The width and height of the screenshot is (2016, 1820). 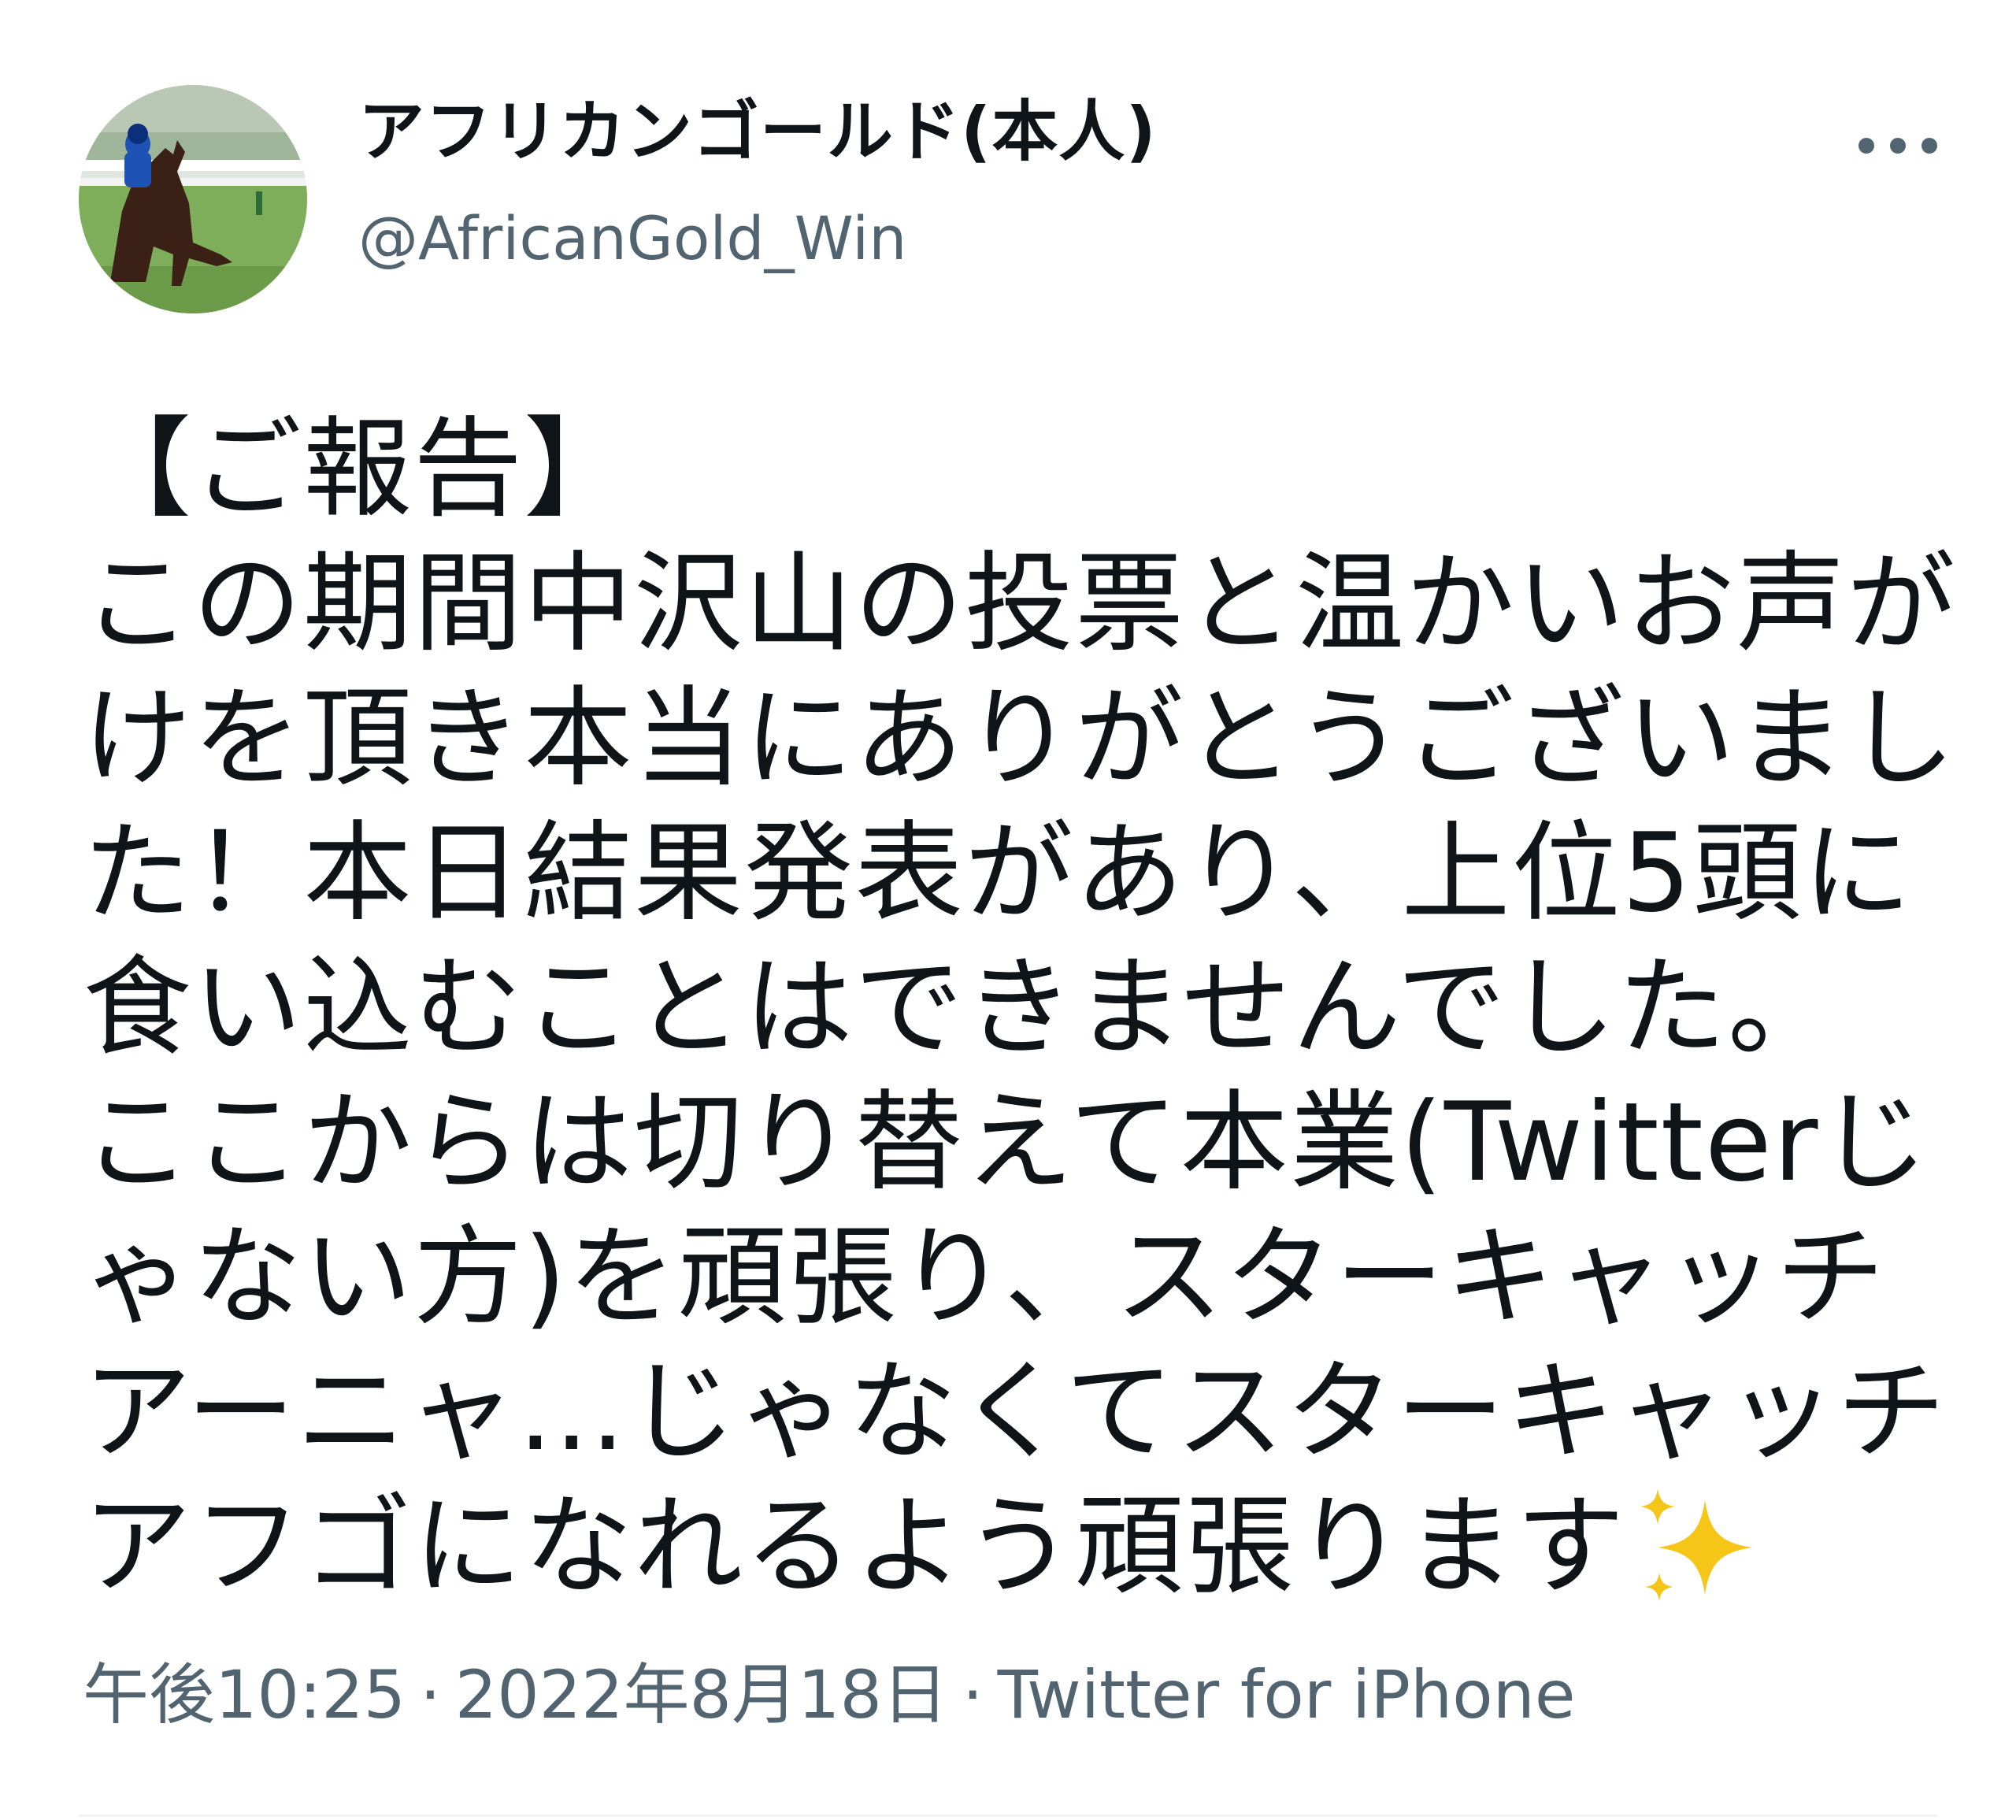 I want to click on tweet-text-line-last: アフゴになれるよう頑張ります, so click(x=1020, y=1548).